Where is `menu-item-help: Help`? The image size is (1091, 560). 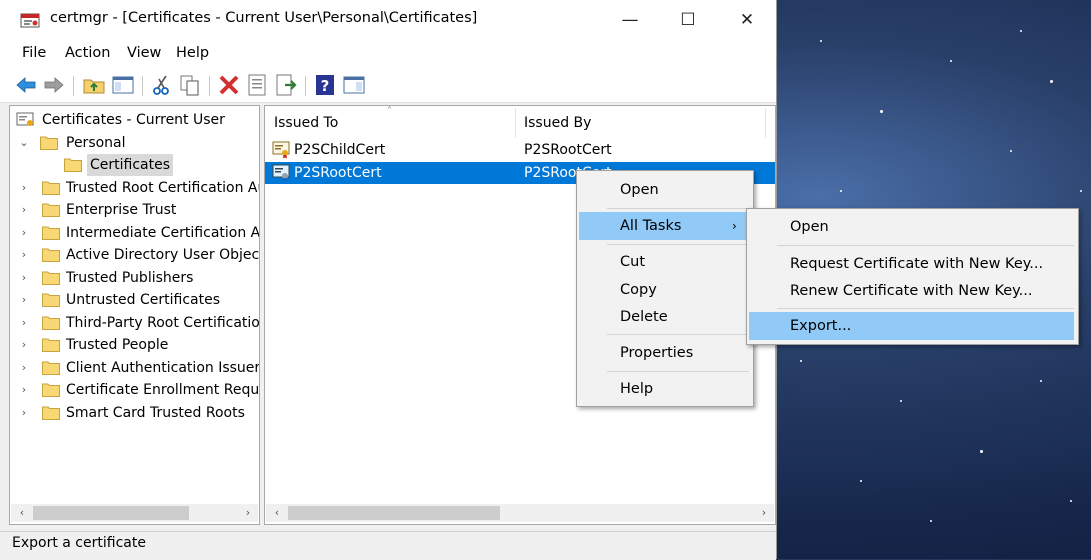
menu-item-help: Help is located at coordinates (665, 389).